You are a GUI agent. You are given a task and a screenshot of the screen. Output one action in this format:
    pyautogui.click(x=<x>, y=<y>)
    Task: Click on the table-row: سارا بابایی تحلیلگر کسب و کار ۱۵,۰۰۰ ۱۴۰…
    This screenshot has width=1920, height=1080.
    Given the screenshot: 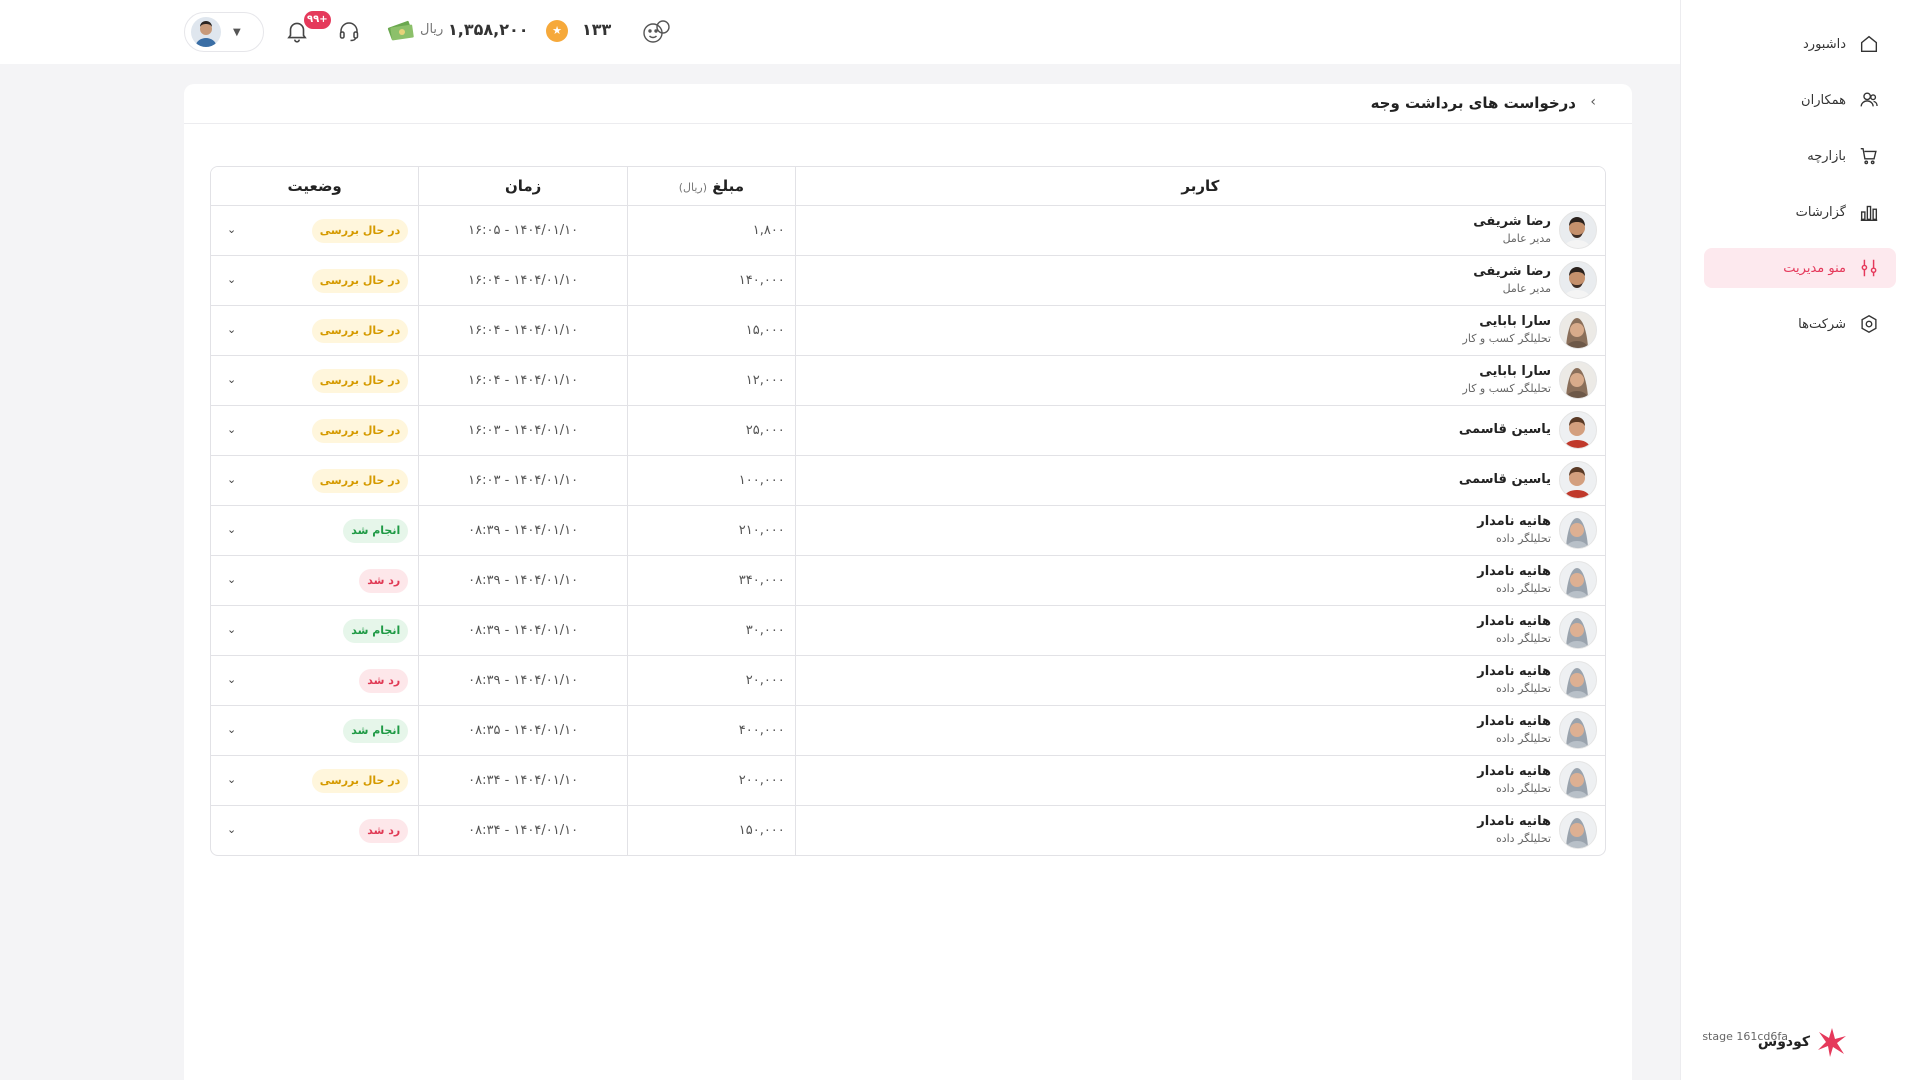 What is the action you would take?
    pyautogui.click(x=908, y=330)
    